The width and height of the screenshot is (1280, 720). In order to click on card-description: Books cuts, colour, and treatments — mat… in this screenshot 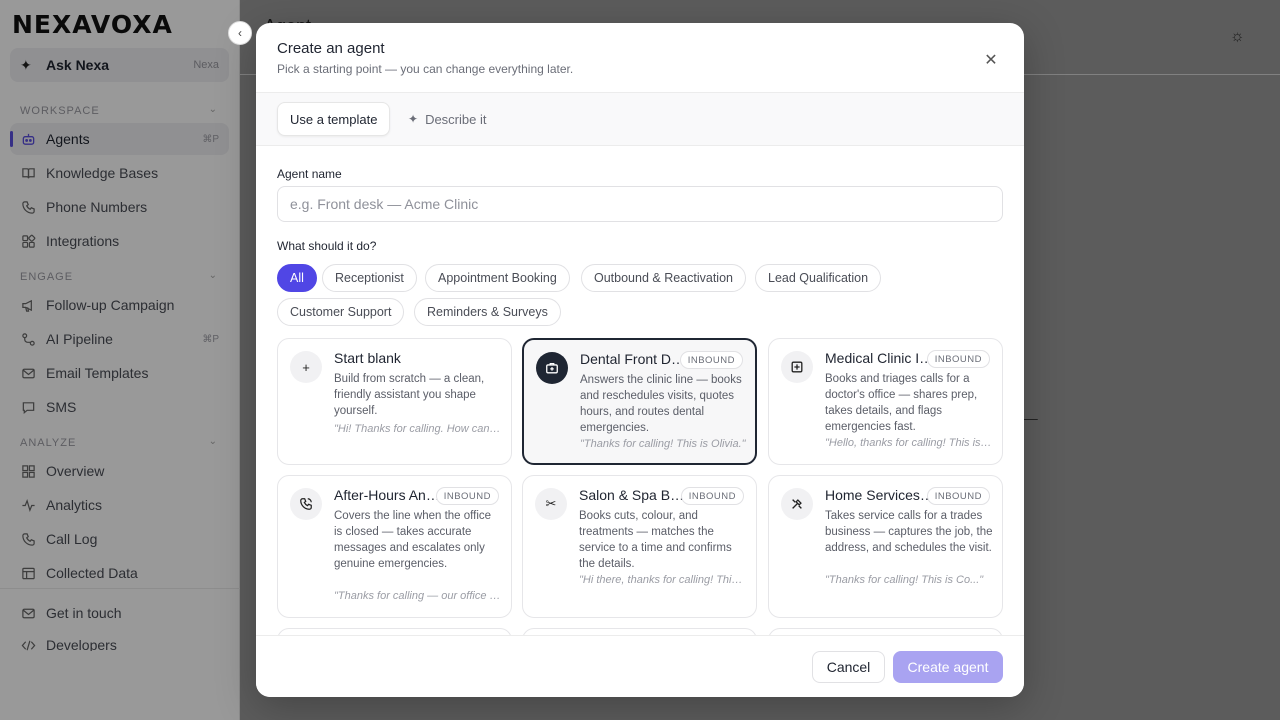, I will do `click(655, 540)`.